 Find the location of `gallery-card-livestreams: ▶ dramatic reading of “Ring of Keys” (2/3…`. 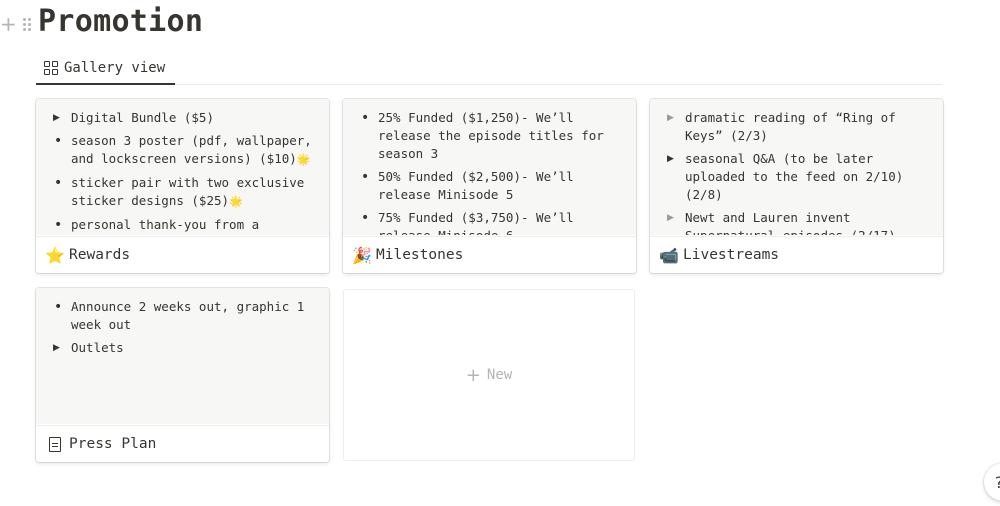

gallery-card-livestreams: ▶ dramatic reading of “Ring of Keys” (2/3… is located at coordinates (796, 186).